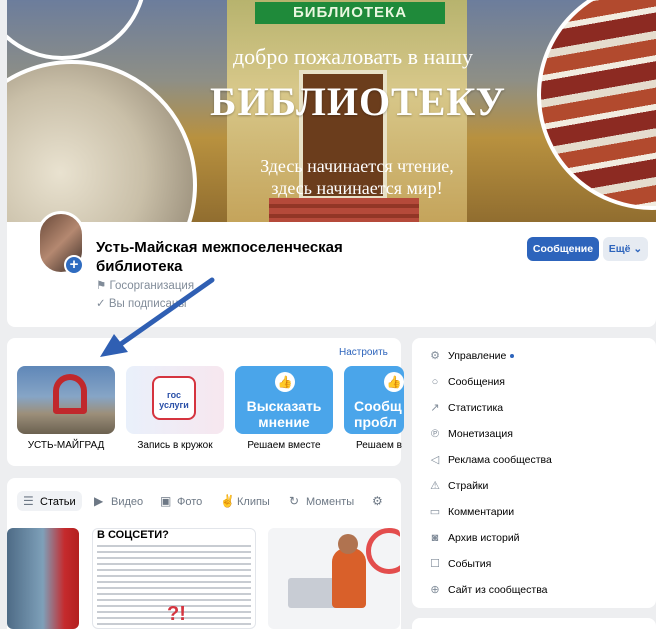 The image size is (656, 629). Describe the element at coordinates (379, 445) in the screenshot. I see `app-label-solve-partial: Решаем в` at that location.